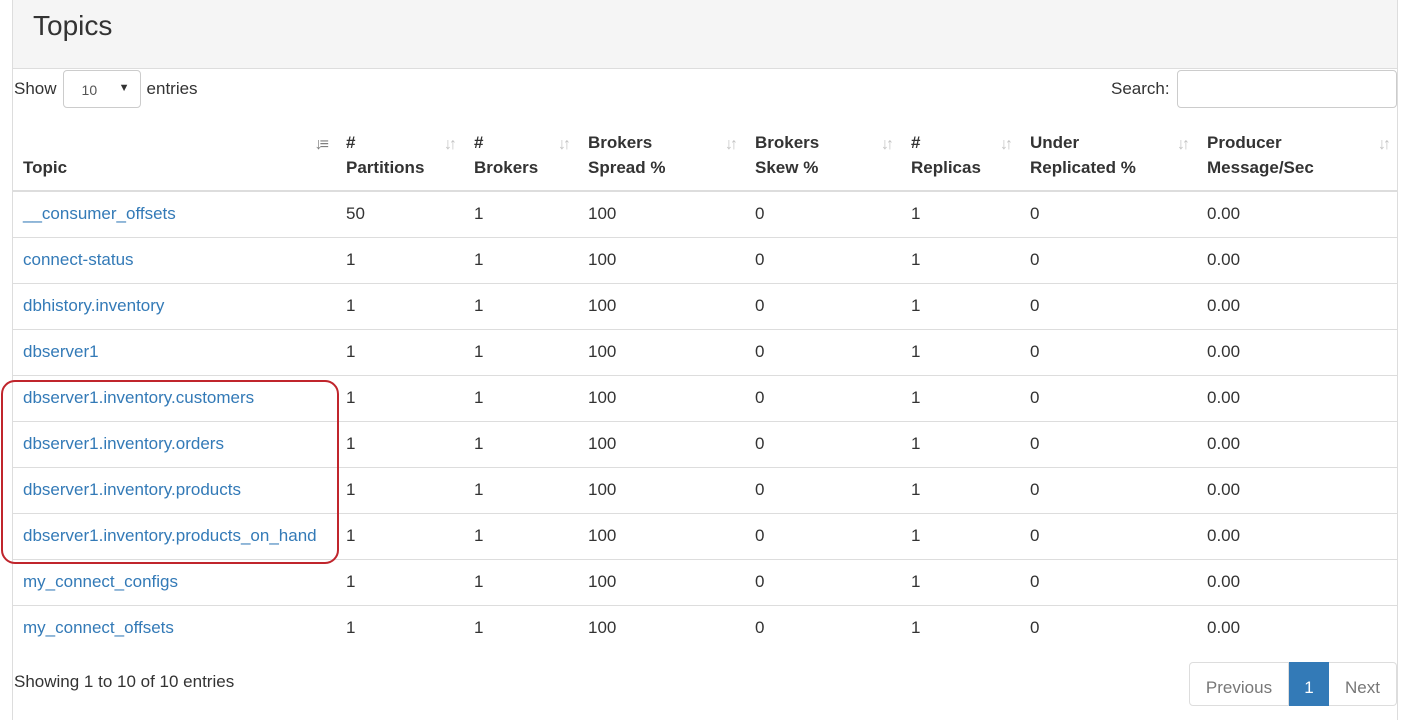 Image resolution: width=1414 pixels, height=720 pixels. Describe the element at coordinates (61, 351) in the screenshot. I see `topic-link: dbserver1` at that location.